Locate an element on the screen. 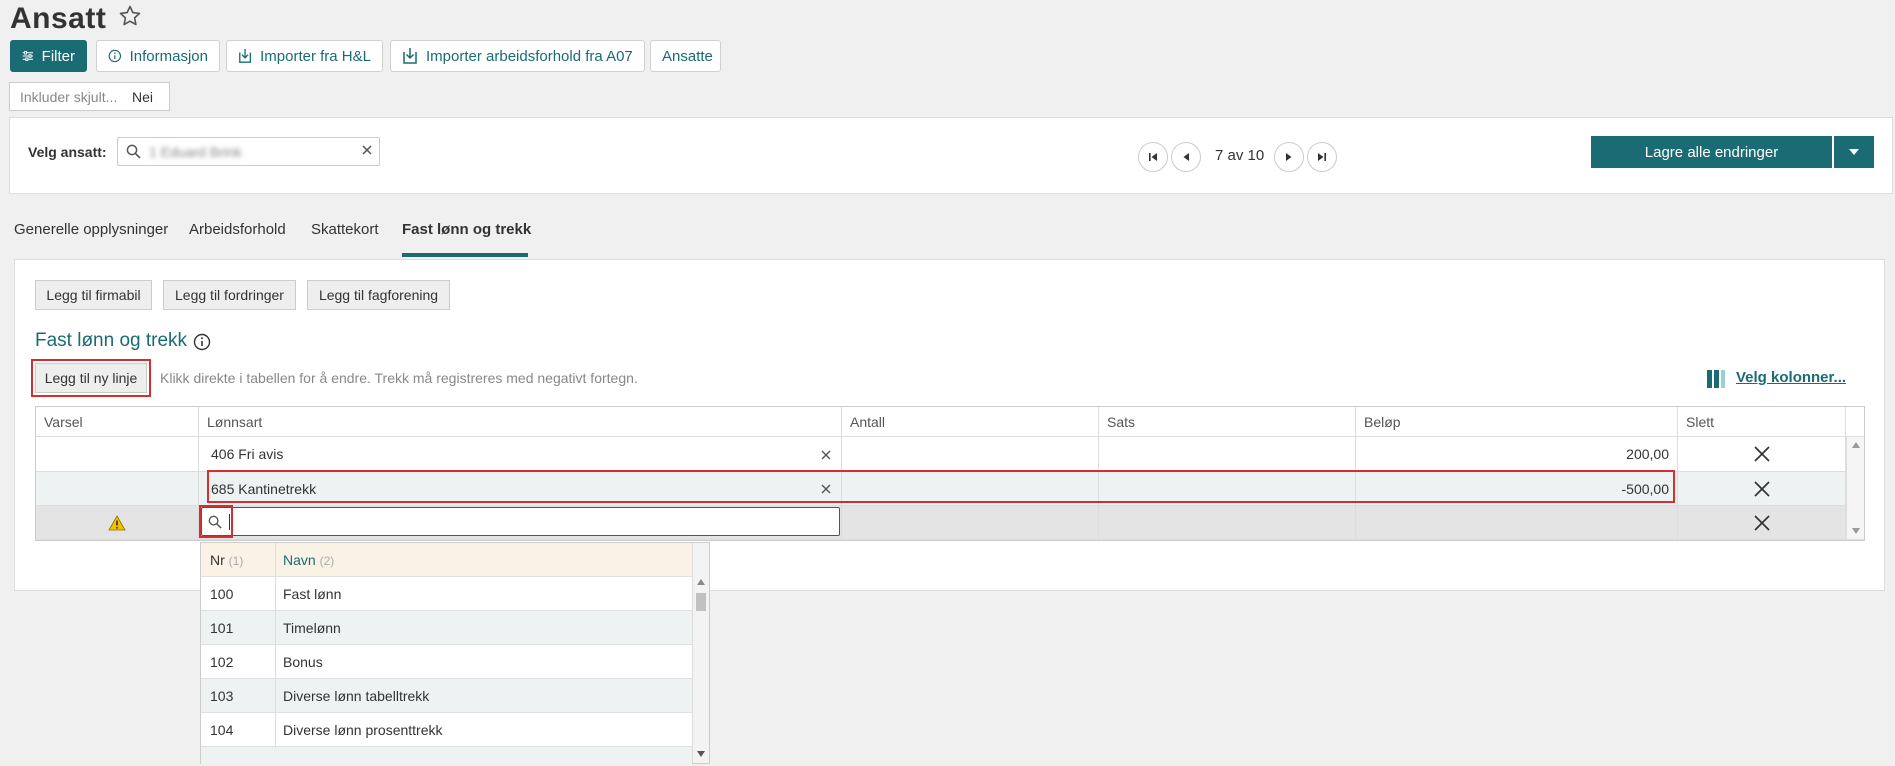 This screenshot has width=1895, height=766. tab-generelle-opplysninger: Generelle opplysninger is located at coordinates (91, 229).